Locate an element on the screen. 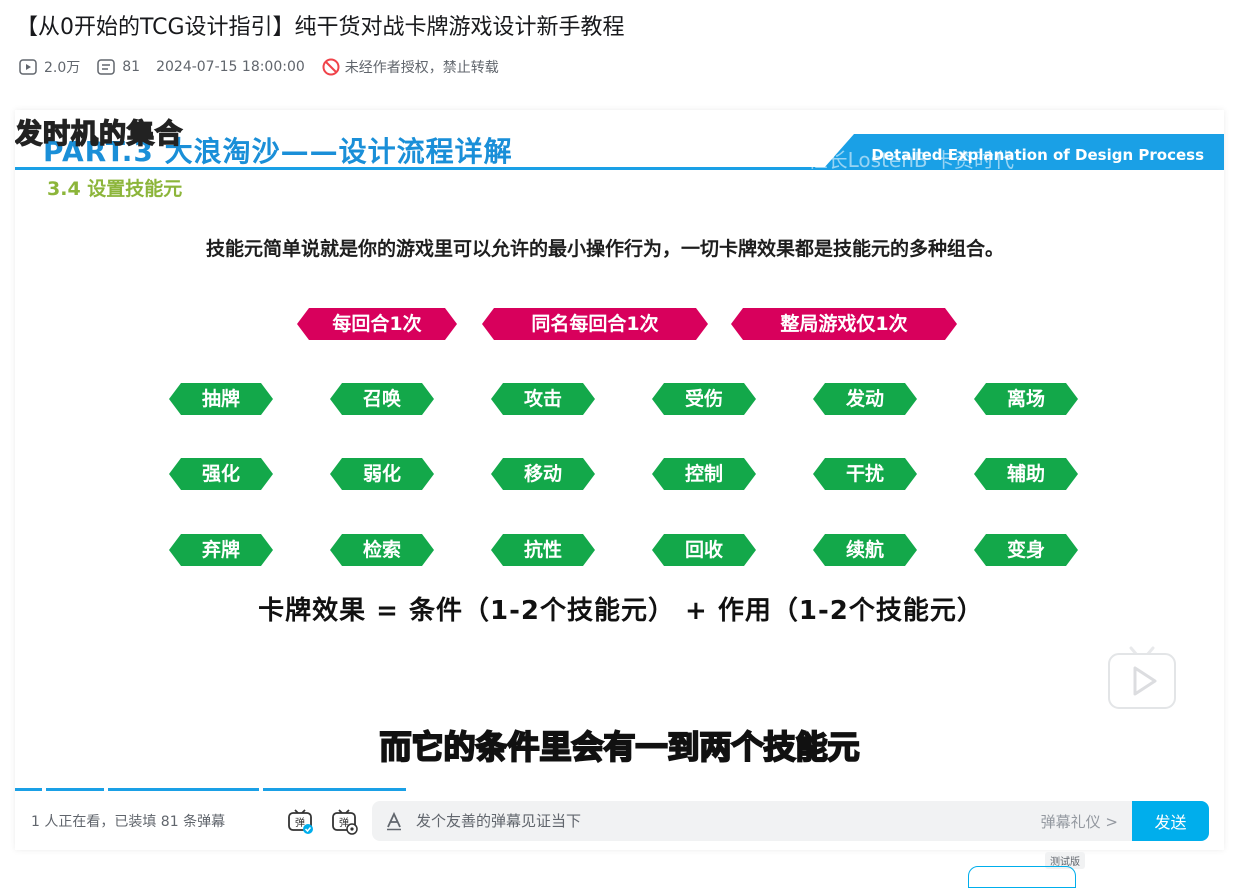  limit-tag: 同名每回合1次 is located at coordinates (595, 324).